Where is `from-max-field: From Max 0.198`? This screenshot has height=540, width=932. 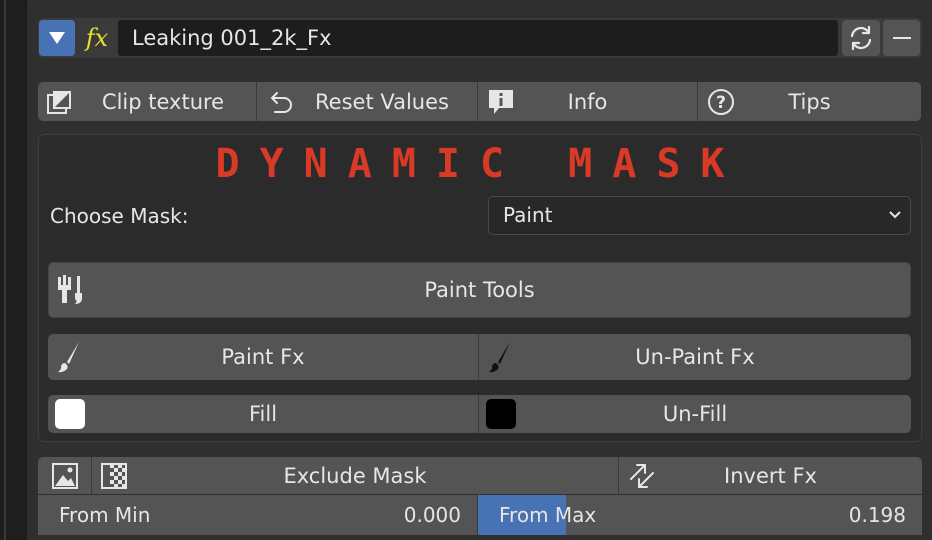 from-max-field: From Max 0.198 is located at coordinates (700, 515).